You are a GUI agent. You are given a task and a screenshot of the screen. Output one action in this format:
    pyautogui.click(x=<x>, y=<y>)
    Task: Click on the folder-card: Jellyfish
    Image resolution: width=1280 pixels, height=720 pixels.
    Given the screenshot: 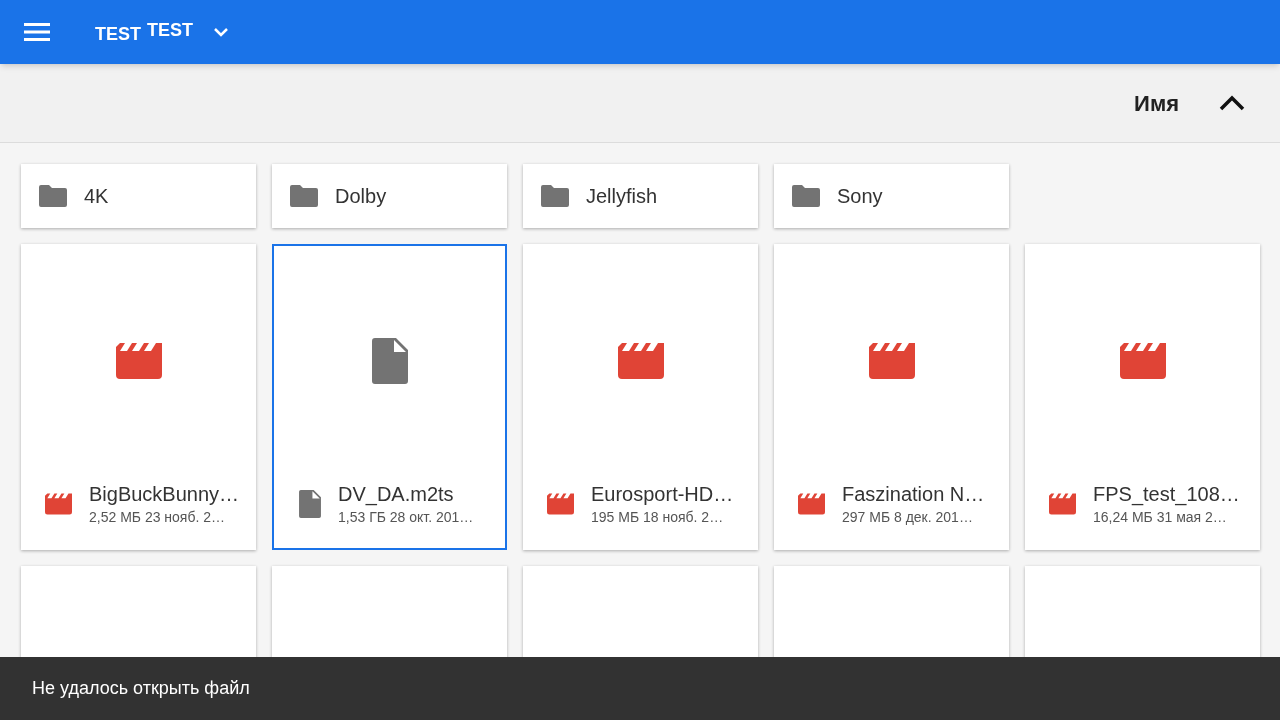 What is the action you would take?
    pyautogui.click(x=640, y=196)
    